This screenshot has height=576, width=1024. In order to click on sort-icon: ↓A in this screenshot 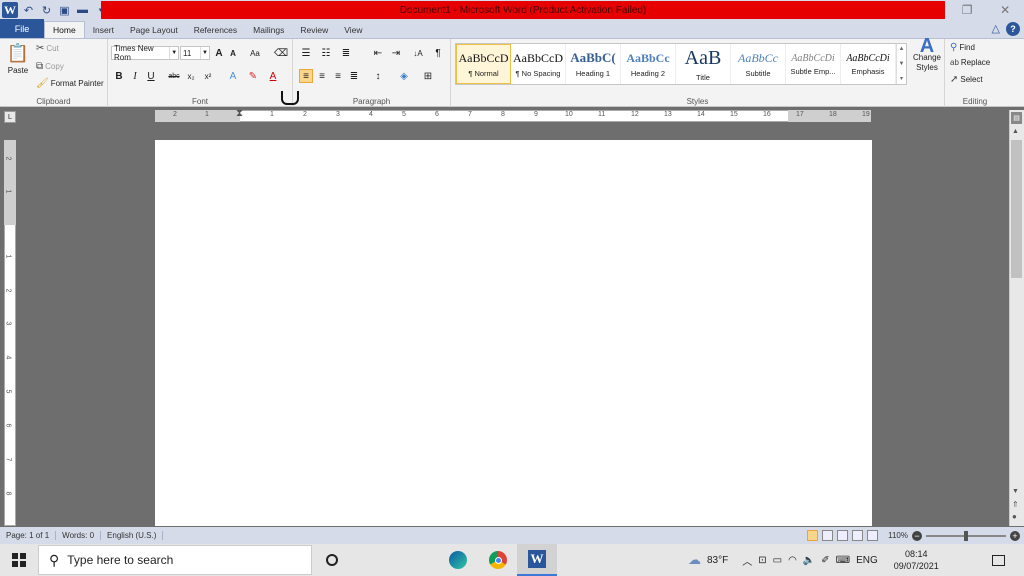, I will do `click(418, 53)`.